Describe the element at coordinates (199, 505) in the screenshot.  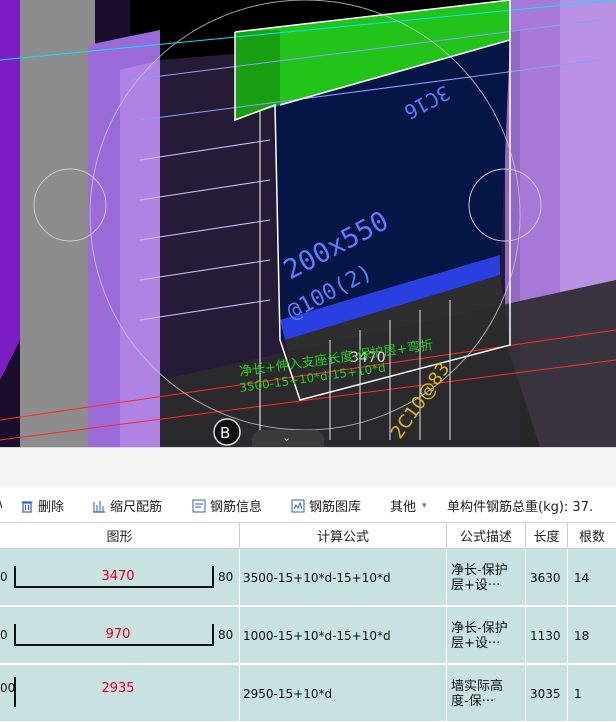
I see `info-list-icon` at that location.